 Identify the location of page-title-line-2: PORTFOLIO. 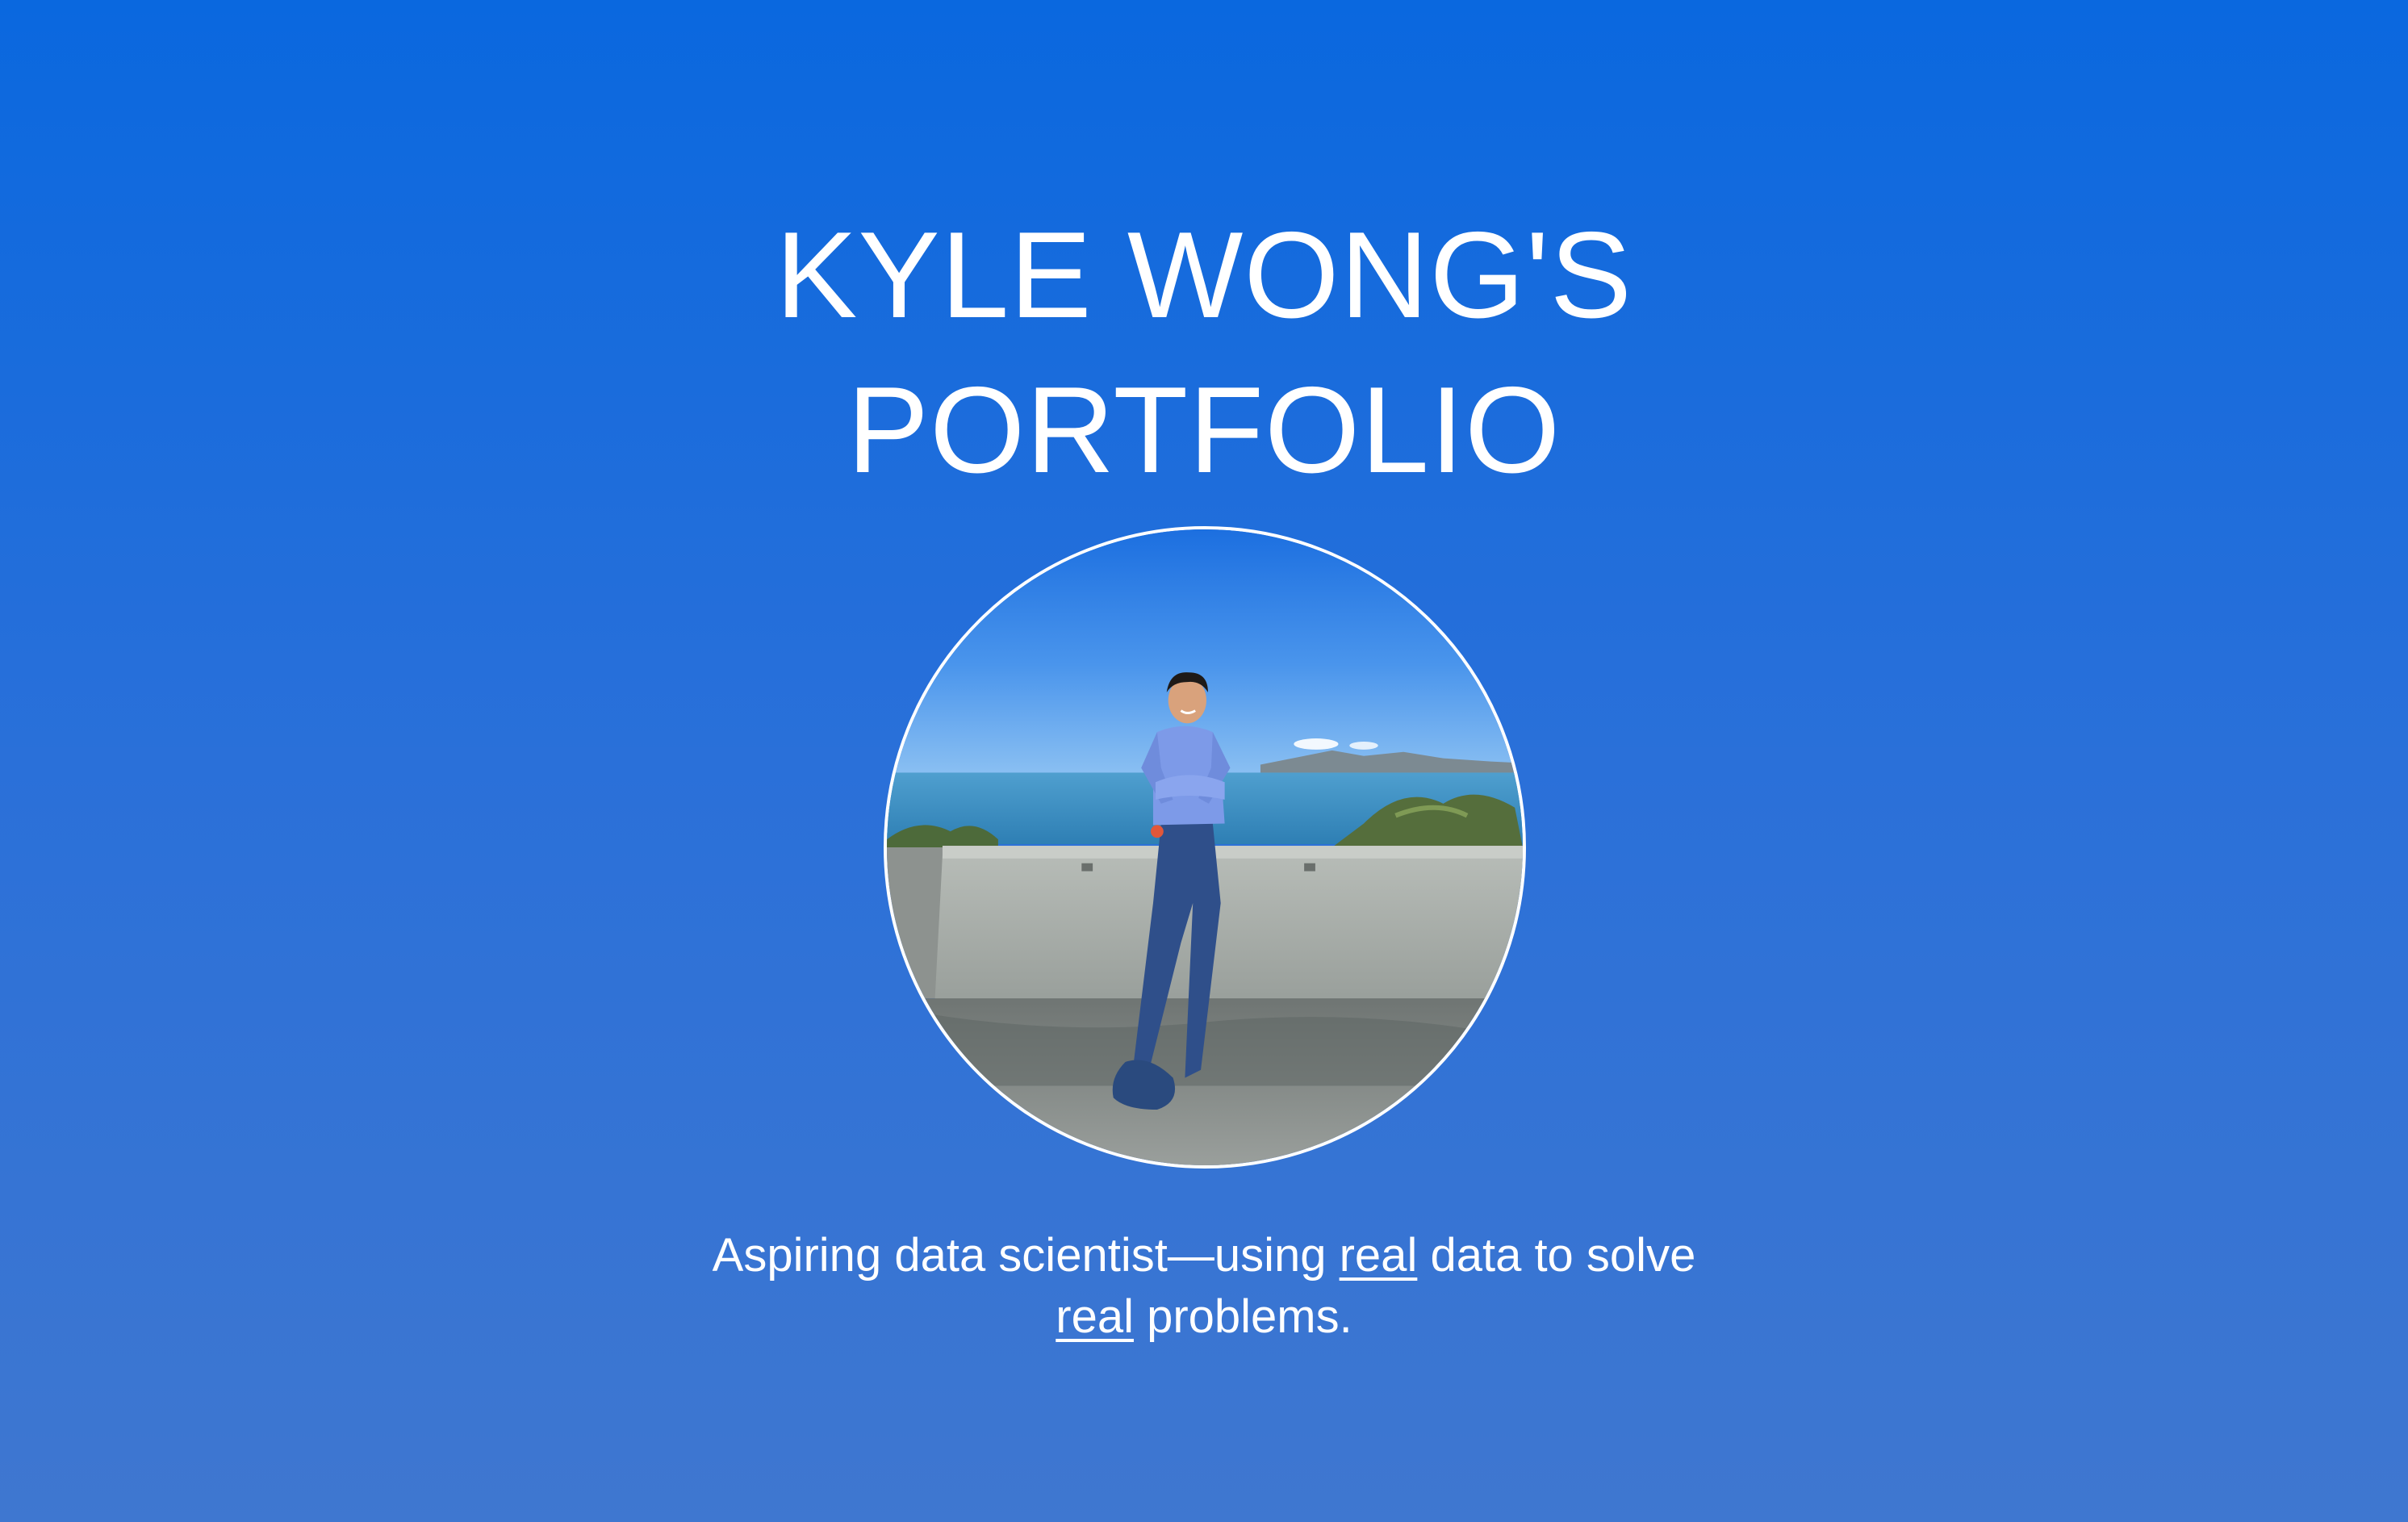
(1204, 430).